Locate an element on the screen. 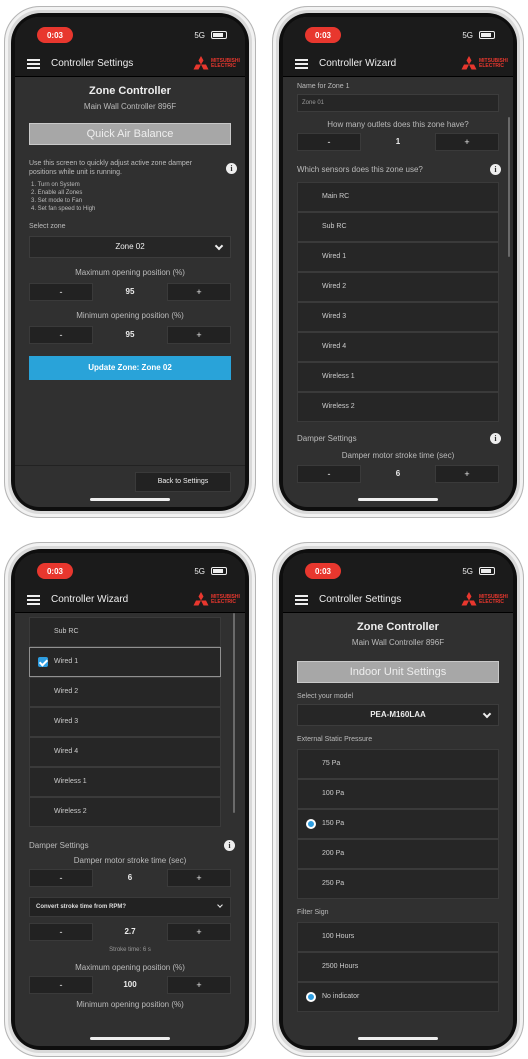 The image size is (528, 1059). esp-option-selected: 150 Pa is located at coordinates (398, 824).